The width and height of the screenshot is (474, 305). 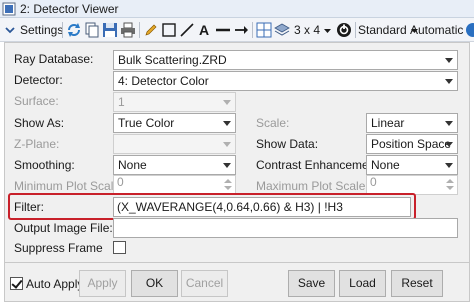 What do you see at coordinates (385, 165) in the screenshot?
I see `contrast-enhancement-value: None` at bounding box center [385, 165].